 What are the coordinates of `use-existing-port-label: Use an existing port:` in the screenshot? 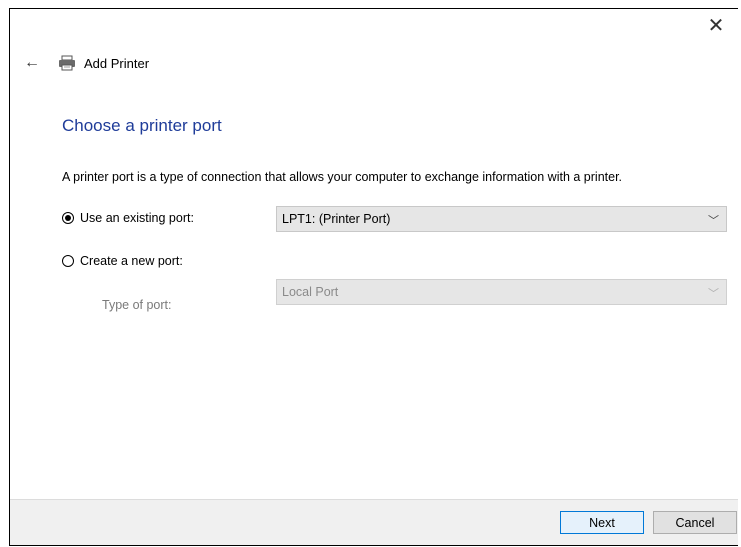 It's located at (137, 218).